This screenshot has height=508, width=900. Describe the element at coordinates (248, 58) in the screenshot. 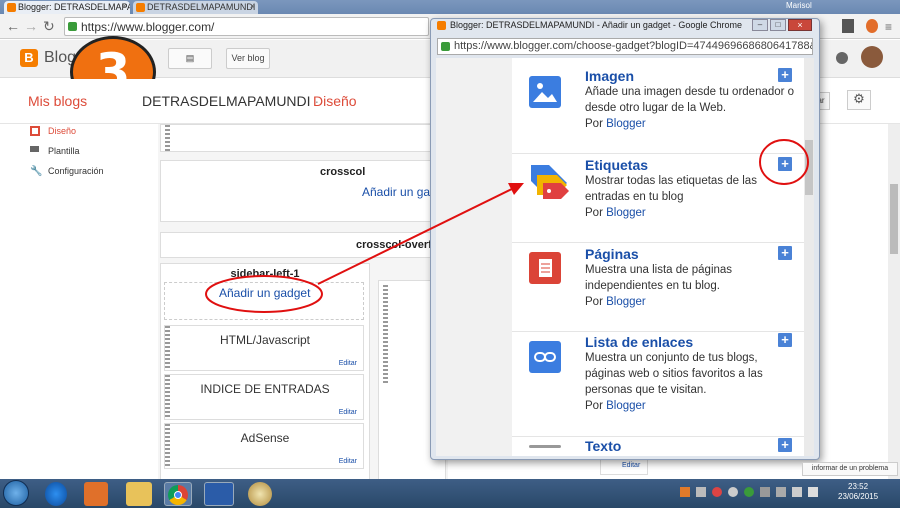

I see `view-blog-button: Ver blog` at that location.